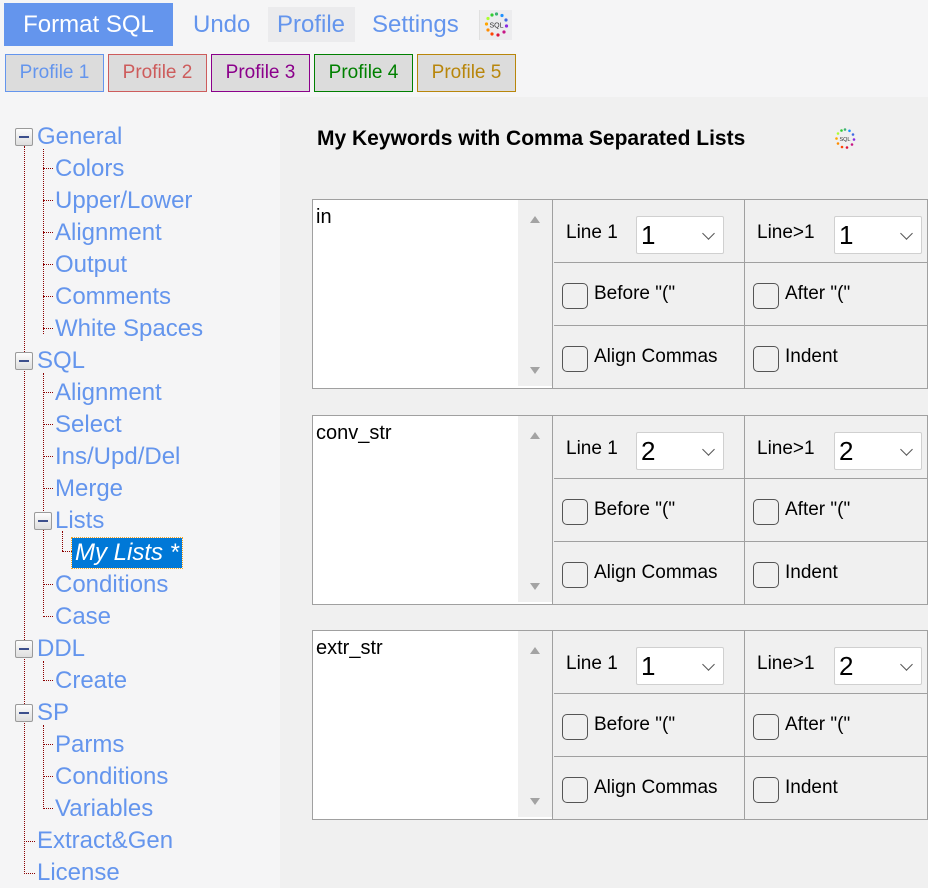  I want to click on tree-general-alignment: Alignment, so click(108, 233).